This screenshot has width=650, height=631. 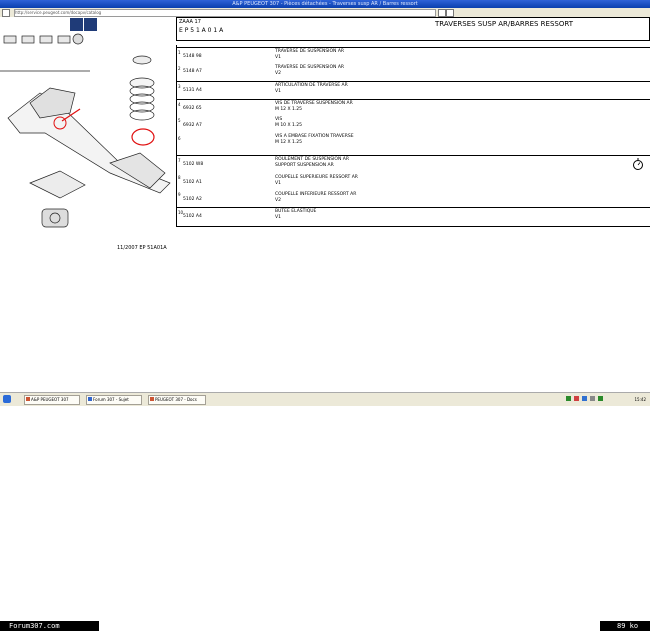 What do you see at coordinates (192, 216) in the screenshot?
I see `part-number: 5102 A4` at bounding box center [192, 216].